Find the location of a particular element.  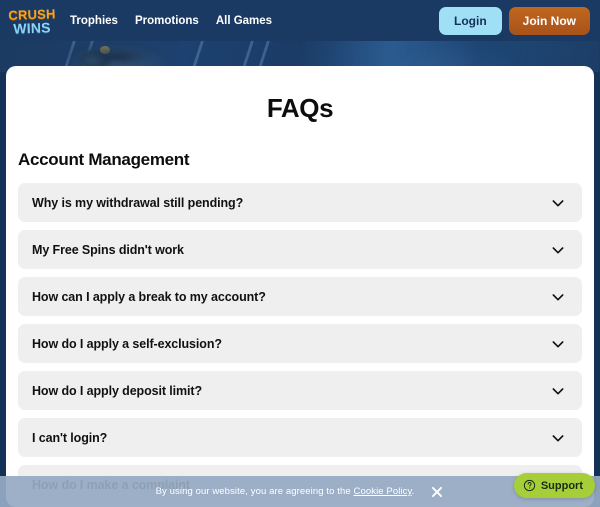

question-circle-icon is located at coordinates (529, 485).